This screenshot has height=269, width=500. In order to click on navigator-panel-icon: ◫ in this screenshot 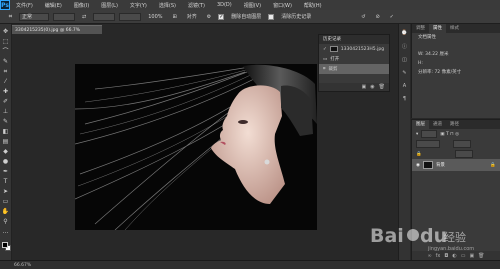, I will do `click(404, 60)`.